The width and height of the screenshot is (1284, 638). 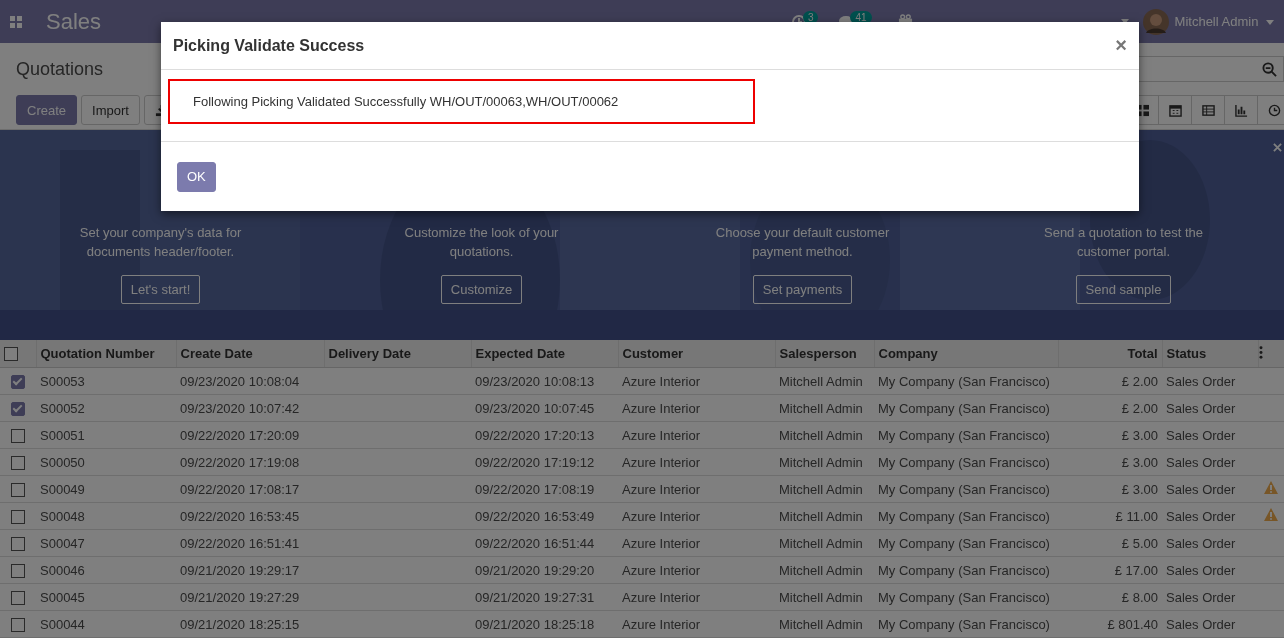 I want to click on table-cell: S00050, so click(x=106, y=462).